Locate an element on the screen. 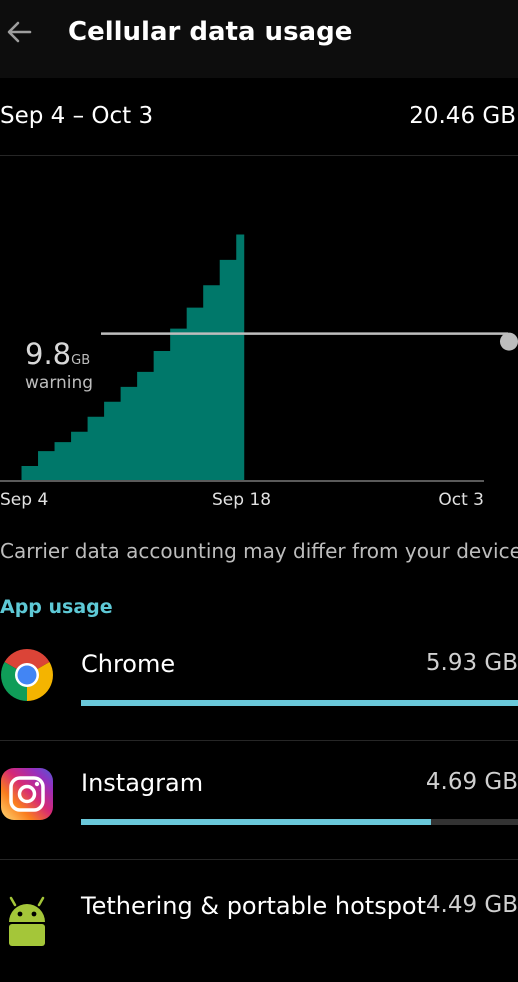 Image resolution: width=518 pixels, height=982 pixels. x-tick-label: Sep 18 is located at coordinates (242, 500).